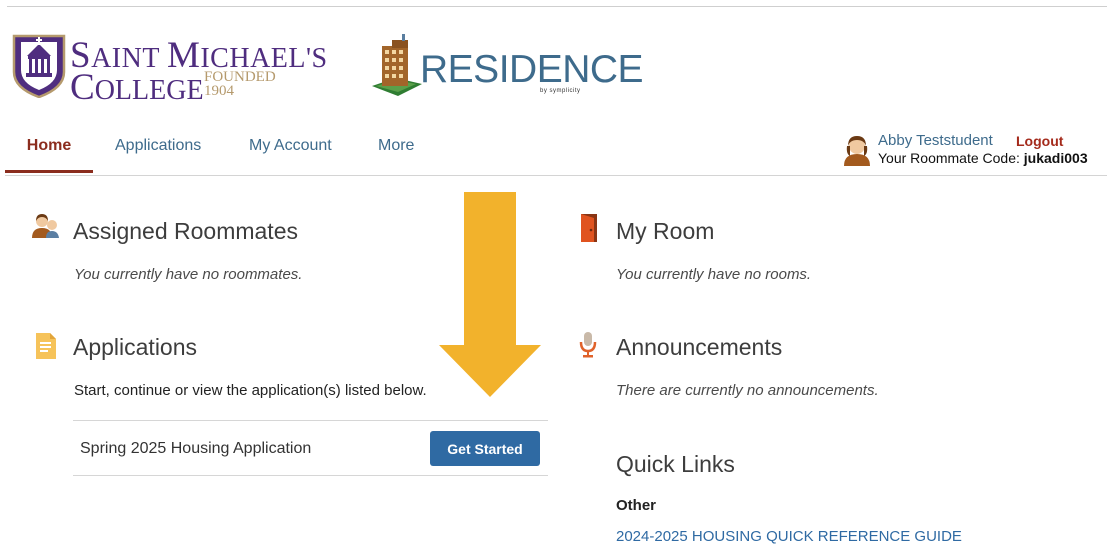 This screenshot has width=1107, height=546. Describe the element at coordinates (588, 345) in the screenshot. I see `microphone-icon` at that location.